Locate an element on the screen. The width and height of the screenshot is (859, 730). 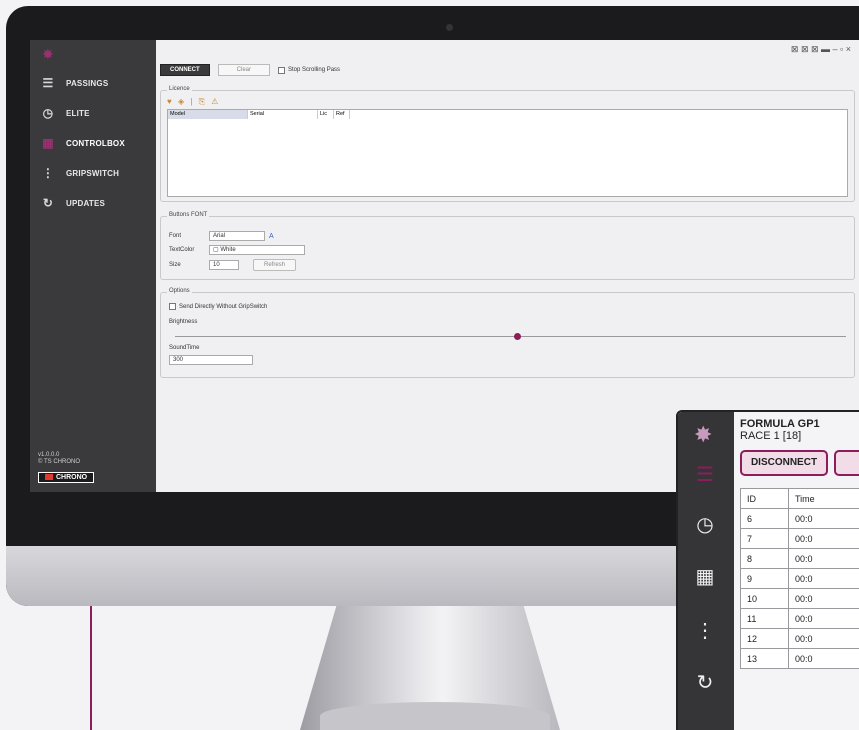
clear-button: Clear is located at coordinates (244, 70).